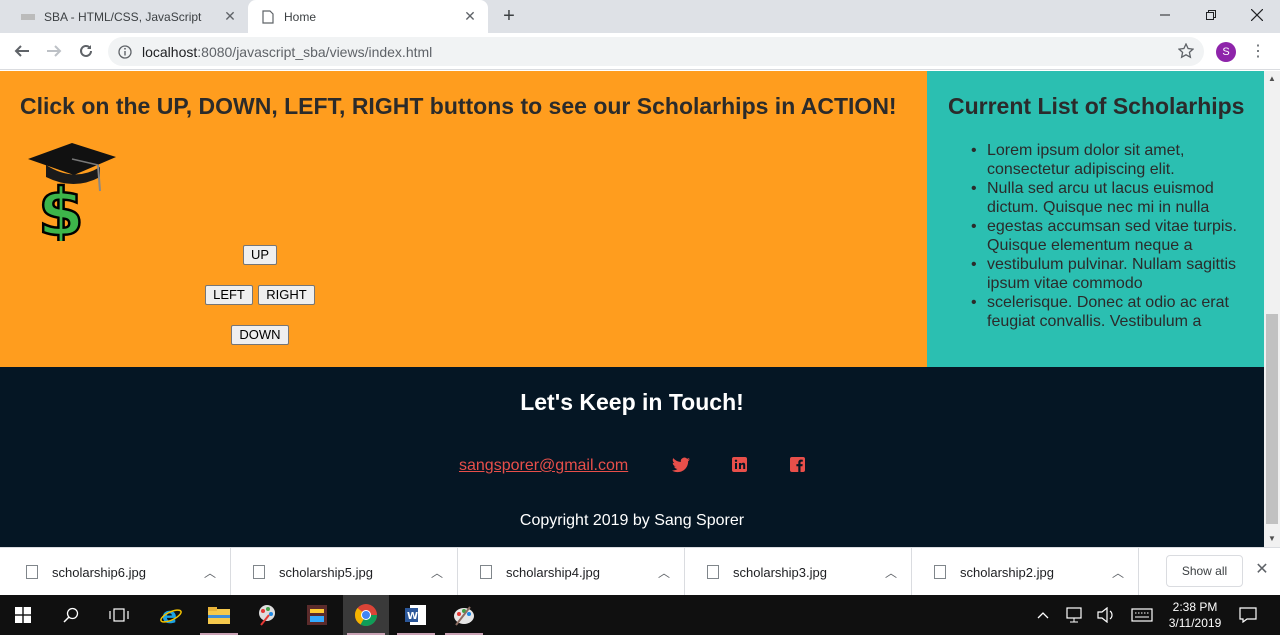 Image resolution: width=1280 pixels, height=635 pixels. I want to click on reload-icon, so click(86, 51).